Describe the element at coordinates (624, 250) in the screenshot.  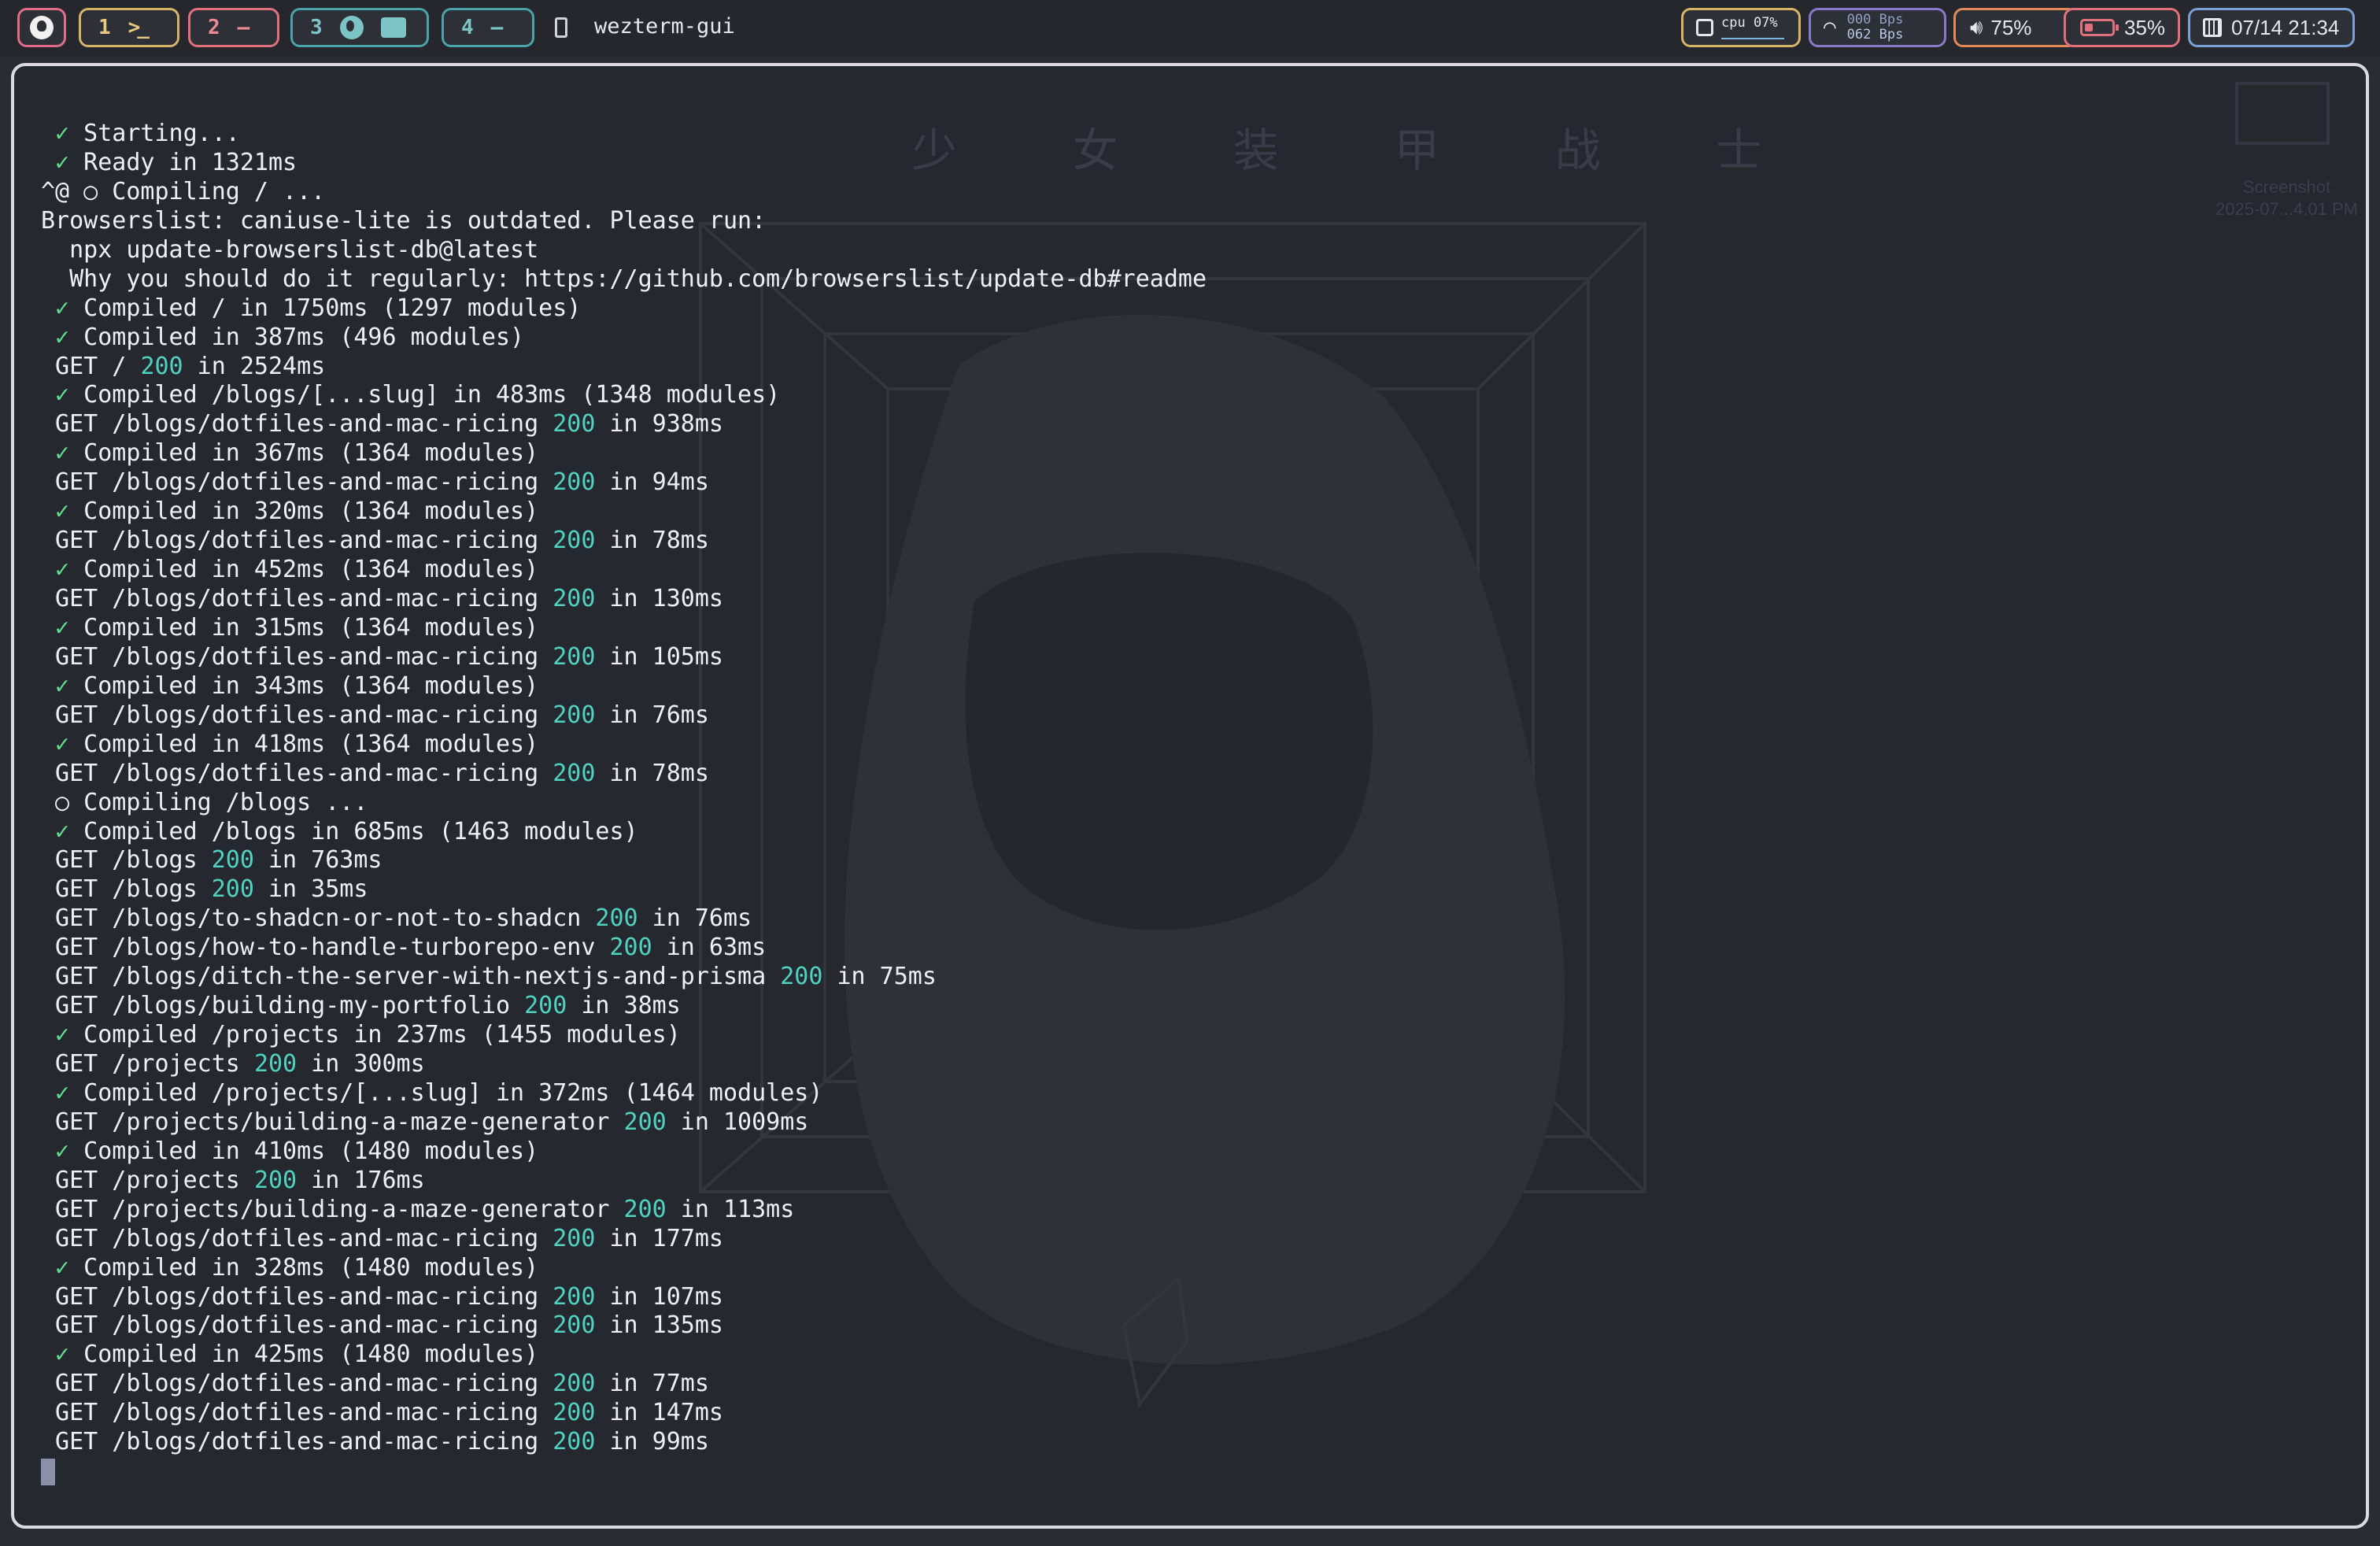
I see `terminal-line: npx update-browserslist-db@latest` at that location.